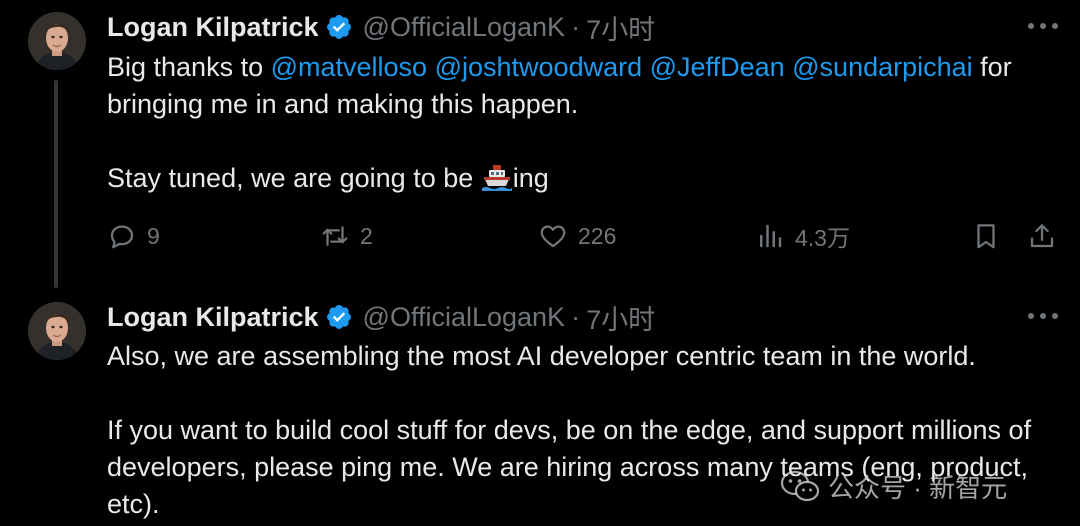 Image resolution: width=1080 pixels, height=526 pixels. What do you see at coordinates (56, 184) in the screenshot?
I see `thread-connector` at bounding box center [56, 184].